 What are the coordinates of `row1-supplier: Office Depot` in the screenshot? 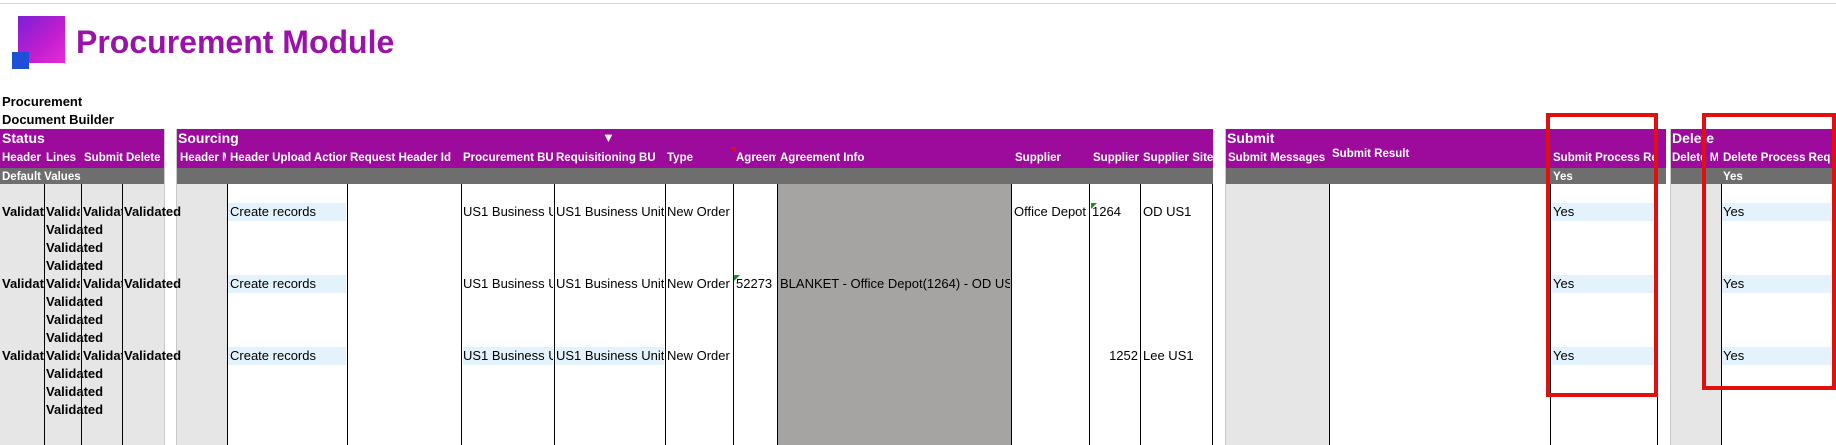 It's located at (1051, 212).